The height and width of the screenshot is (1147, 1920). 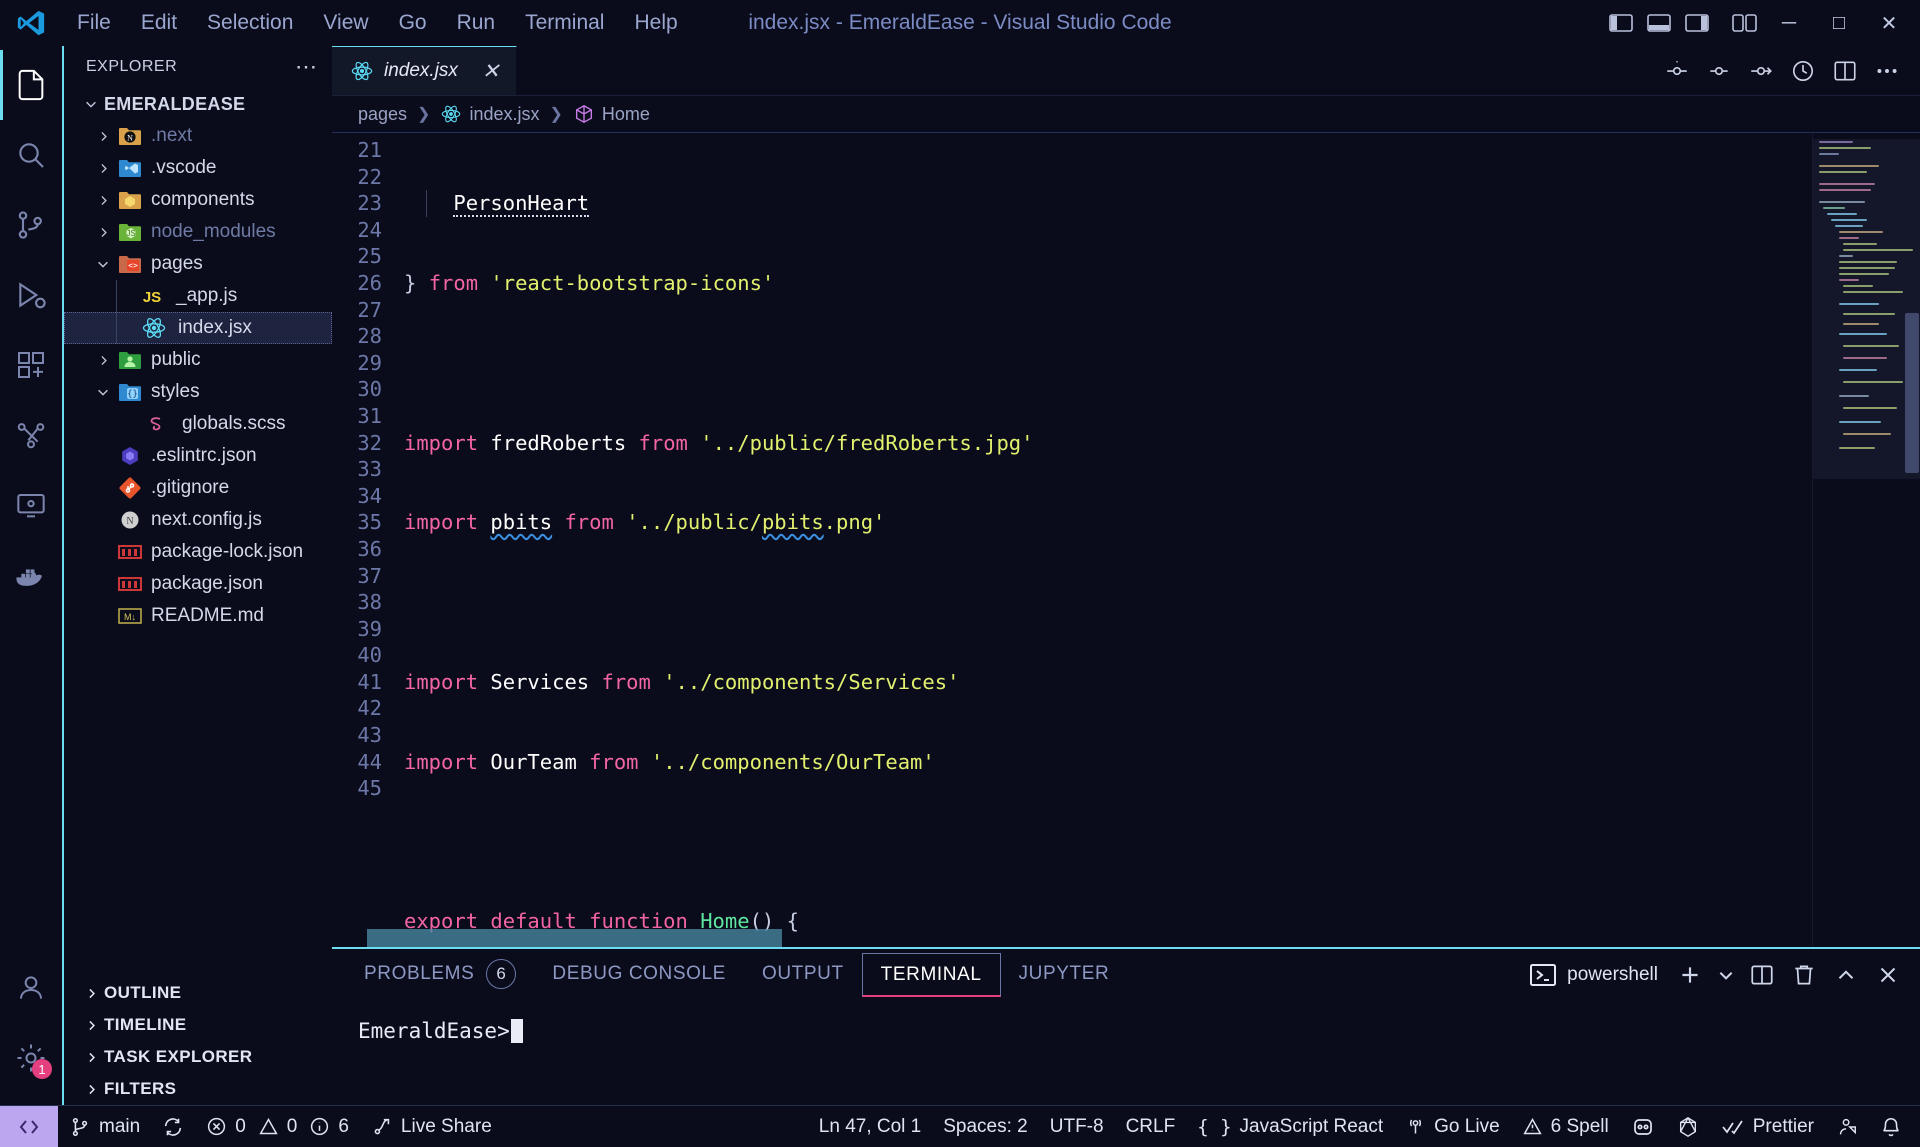 I want to click on menu-edit: Edit, so click(x=159, y=23).